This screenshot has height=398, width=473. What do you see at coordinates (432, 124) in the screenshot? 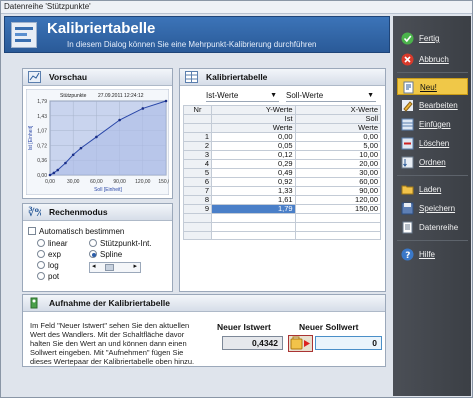
I see `einfuegen-button: Einfügen` at bounding box center [432, 124].